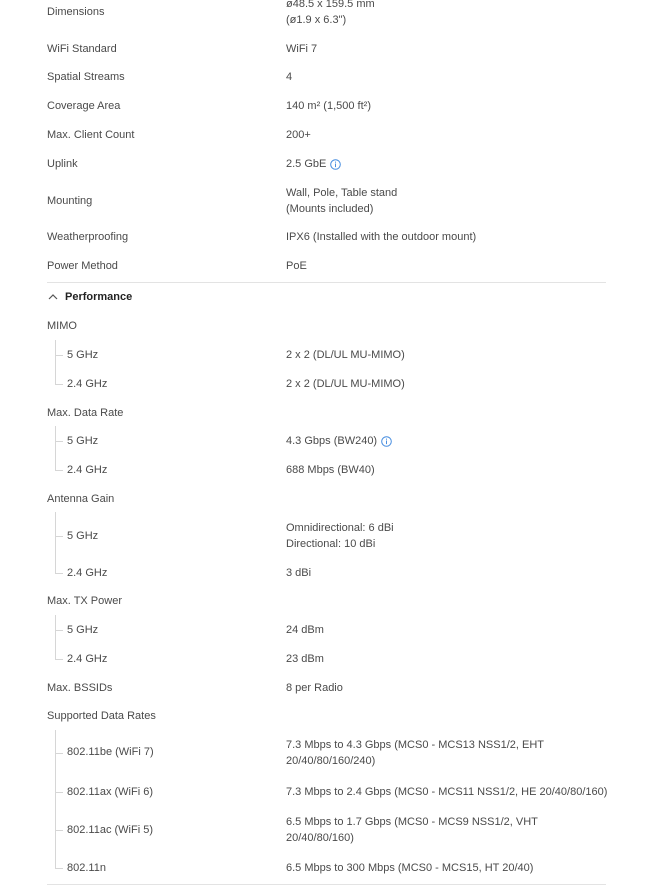 The height and width of the screenshot is (886, 656). I want to click on spec-value: IPX6 (Installed with the outdoor mount), so click(381, 237).